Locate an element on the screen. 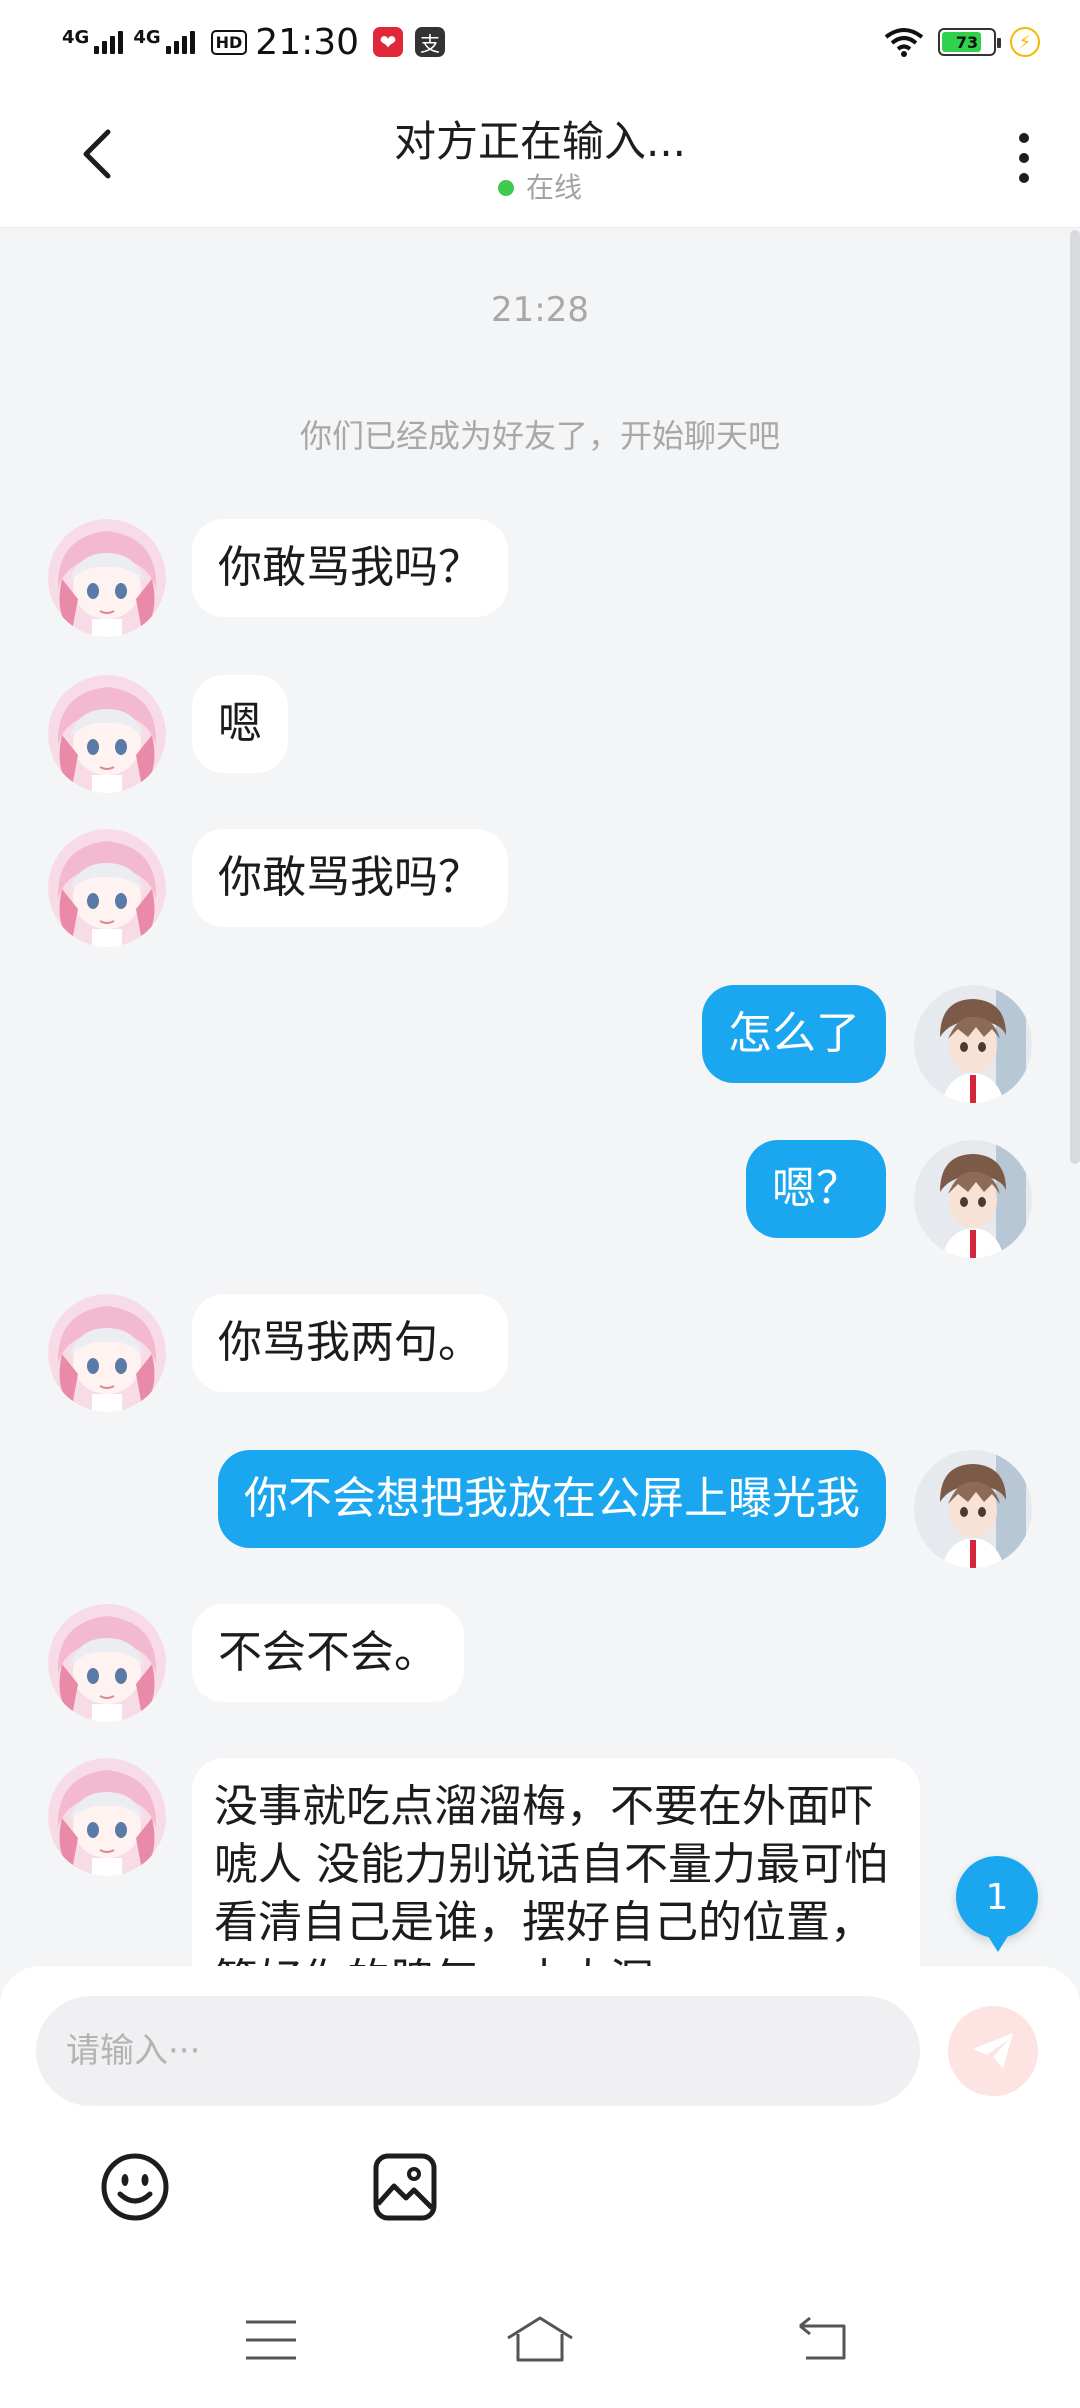  home-icon is located at coordinates (540, 2339).